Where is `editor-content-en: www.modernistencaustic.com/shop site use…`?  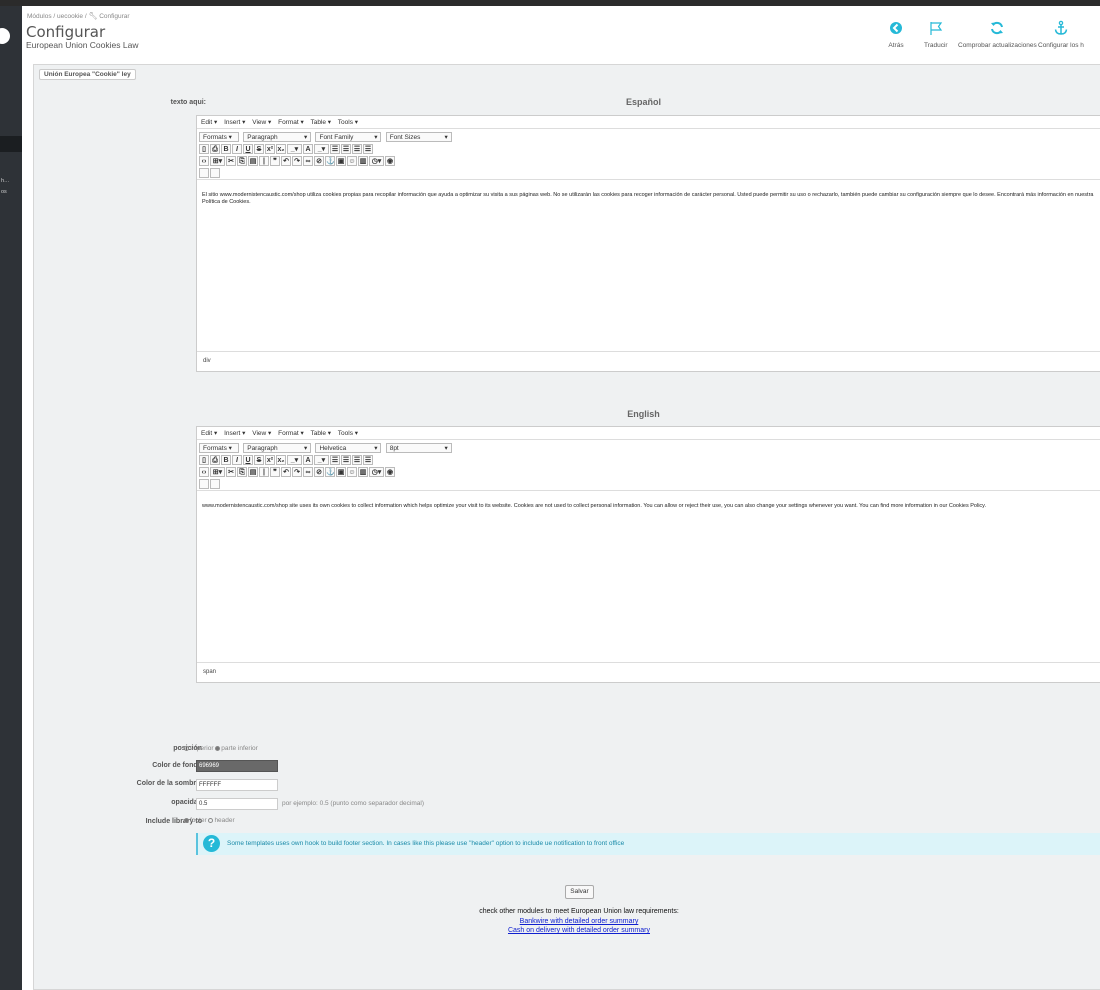 editor-content-en: www.modernistencaustic.com/shop site use… is located at coordinates (648, 576).